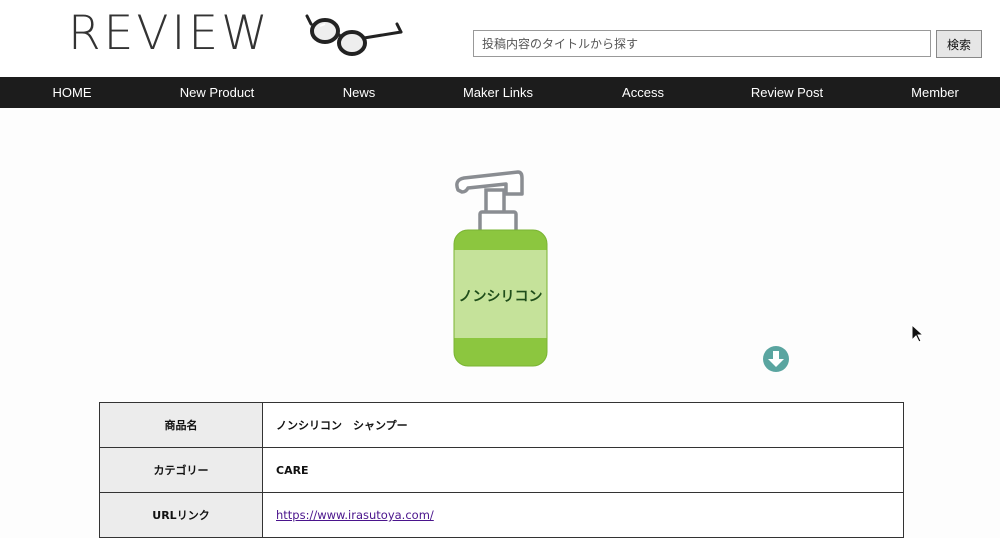  What do you see at coordinates (355, 515) in the screenshot?
I see `url-link: https://www.irasutoya.com/` at bounding box center [355, 515].